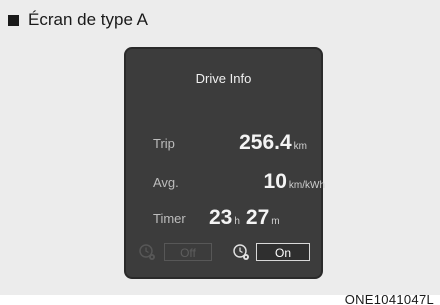 This screenshot has height=305, width=440. What do you see at coordinates (275, 181) in the screenshot?
I see `avg-value: 10` at bounding box center [275, 181].